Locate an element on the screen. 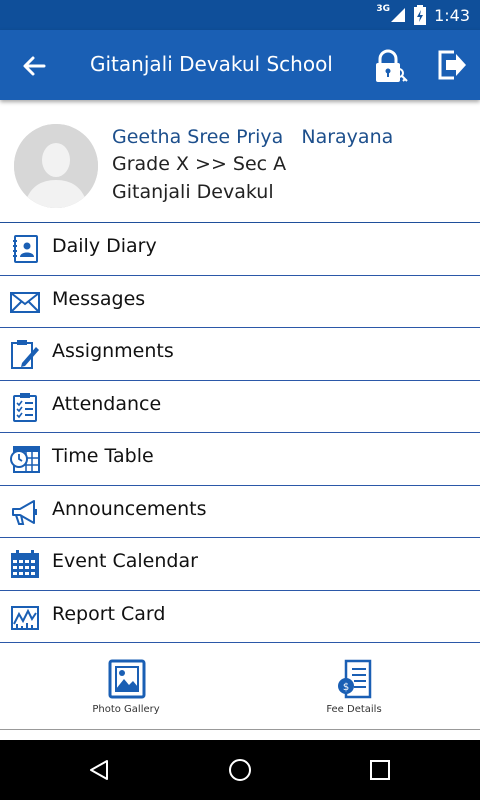  menu-item-attendance: Attendance is located at coordinates (240, 407).